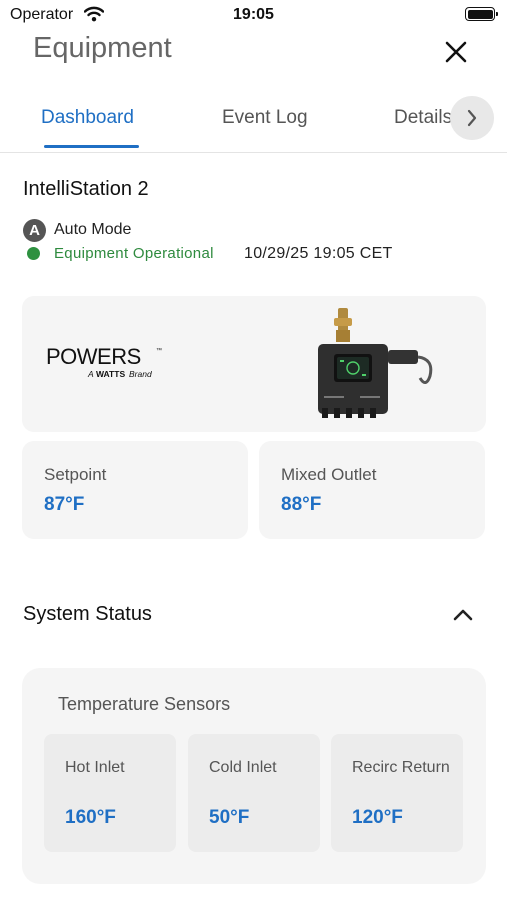 The image size is (507, 900). What do you see at coordinates (456, 52) in the screenshot?
I see `close-icon` at bounding box center [456, 52].